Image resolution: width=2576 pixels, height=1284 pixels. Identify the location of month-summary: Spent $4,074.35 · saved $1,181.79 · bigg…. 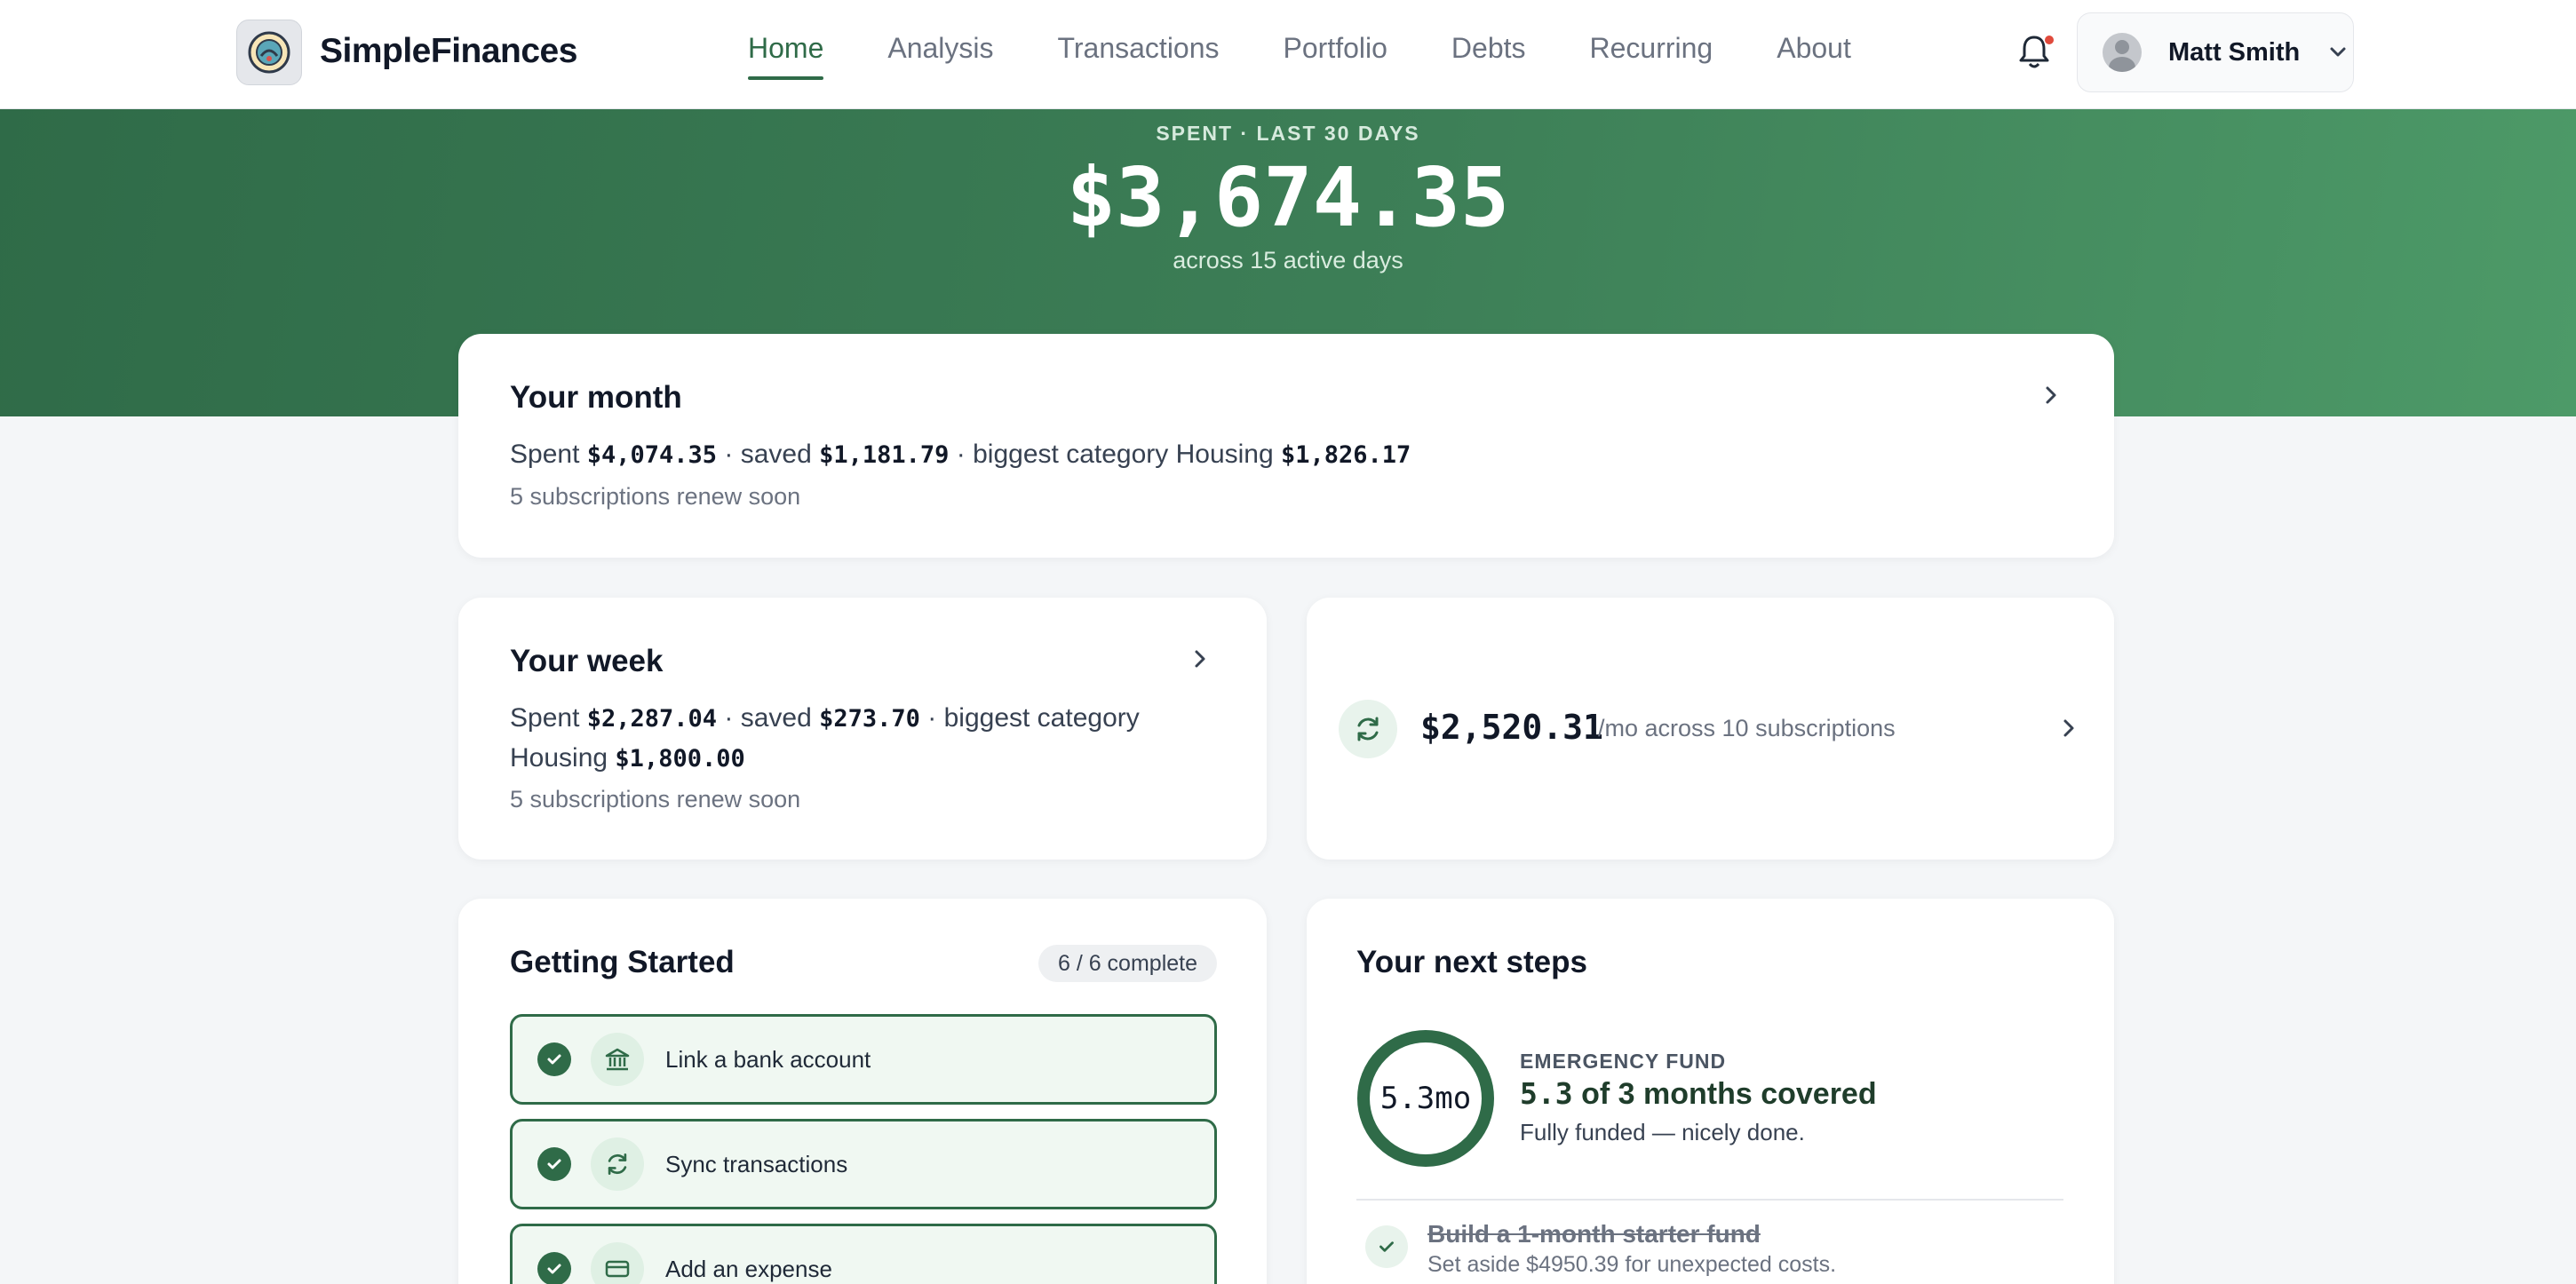
(960, 454).